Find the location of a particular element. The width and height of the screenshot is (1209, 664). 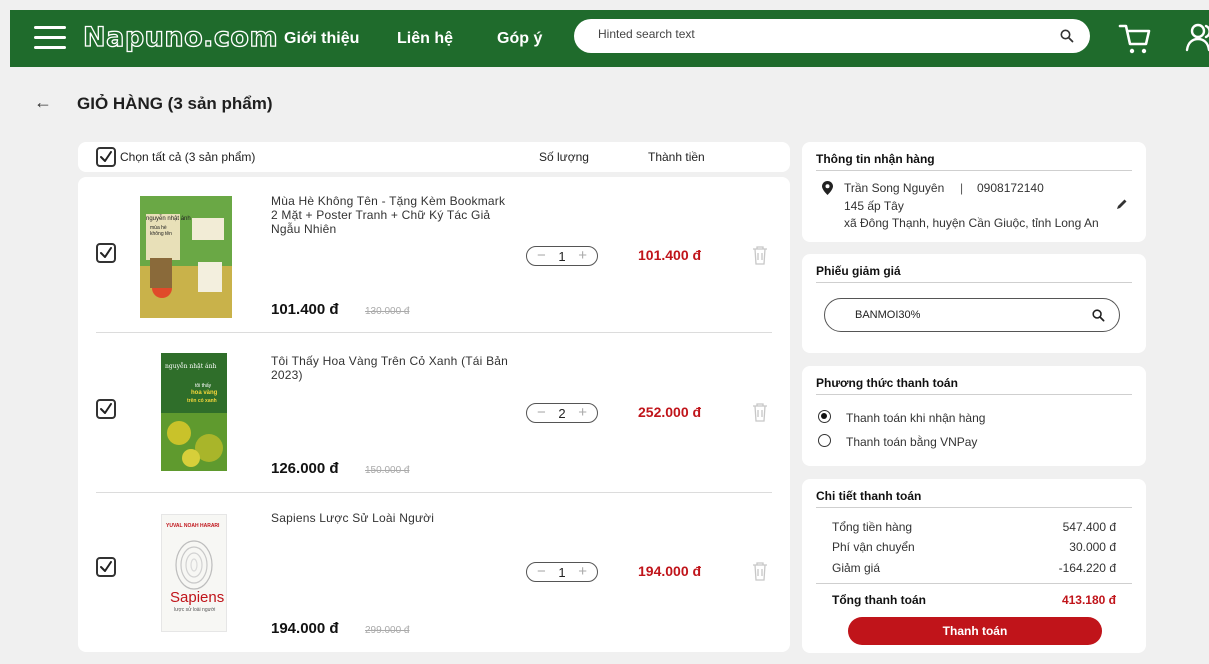

book-cover-author: YUVAL NOAH HARARI is located at coordinates (193, 526).